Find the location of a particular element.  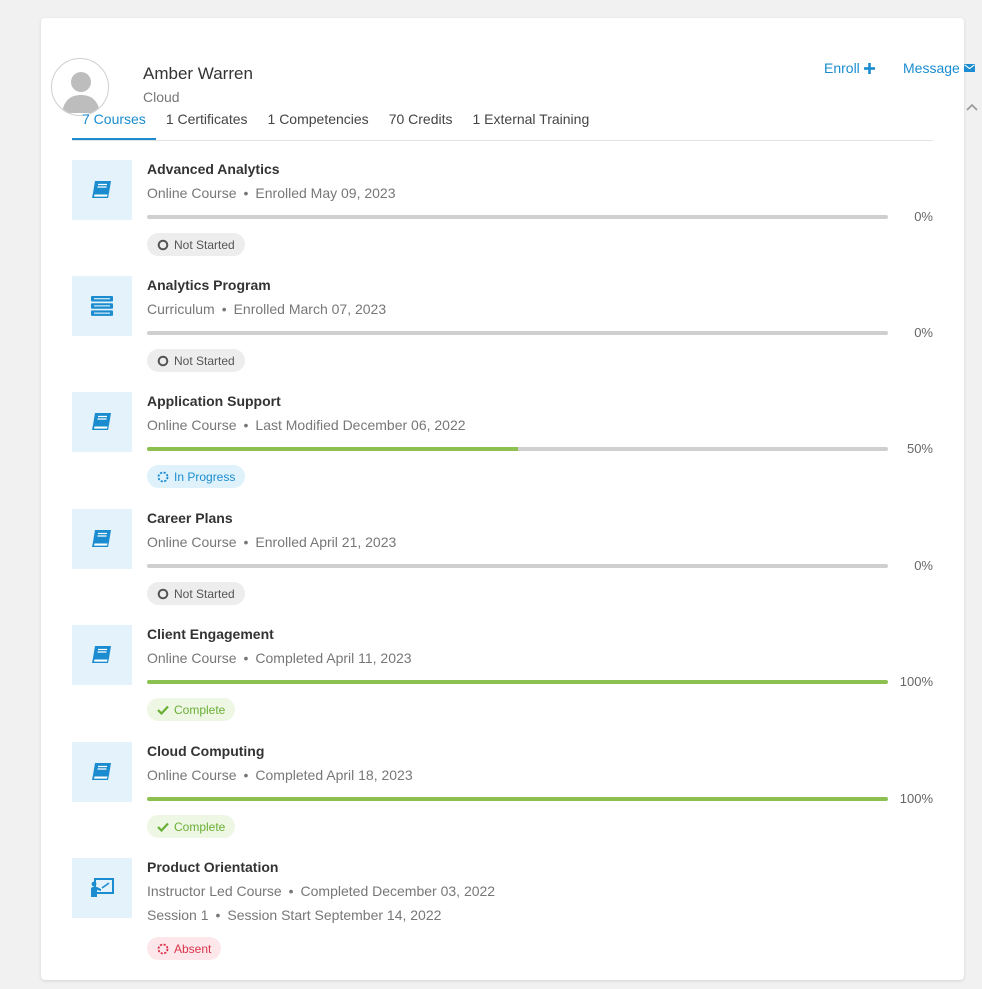

course-date: Completed December 03, 2022 is located at coordinates (398, 891).